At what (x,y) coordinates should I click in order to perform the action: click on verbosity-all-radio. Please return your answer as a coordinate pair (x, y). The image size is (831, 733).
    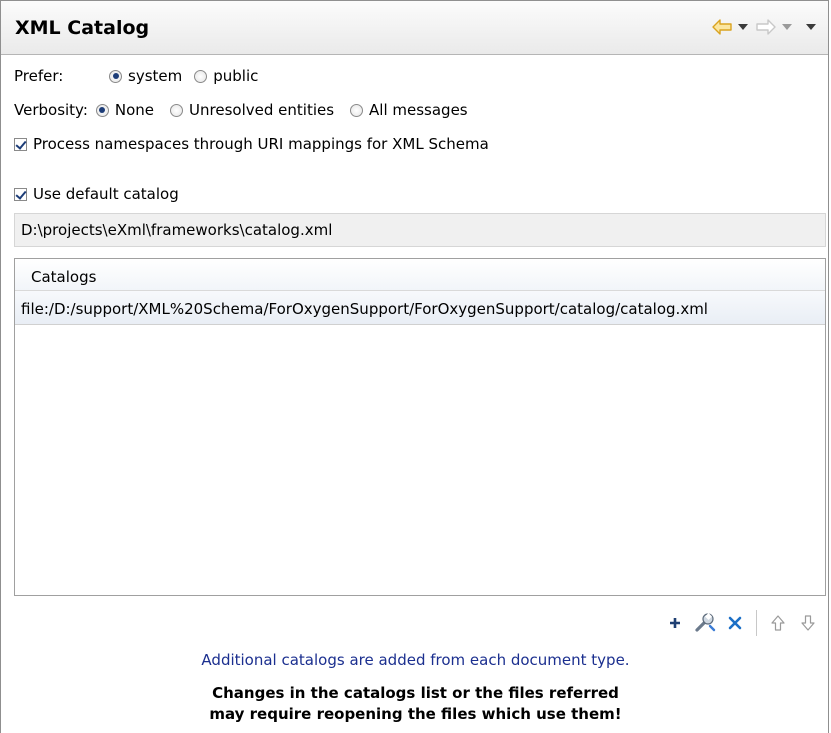
    Looking at the image, I should click on (357, 110).